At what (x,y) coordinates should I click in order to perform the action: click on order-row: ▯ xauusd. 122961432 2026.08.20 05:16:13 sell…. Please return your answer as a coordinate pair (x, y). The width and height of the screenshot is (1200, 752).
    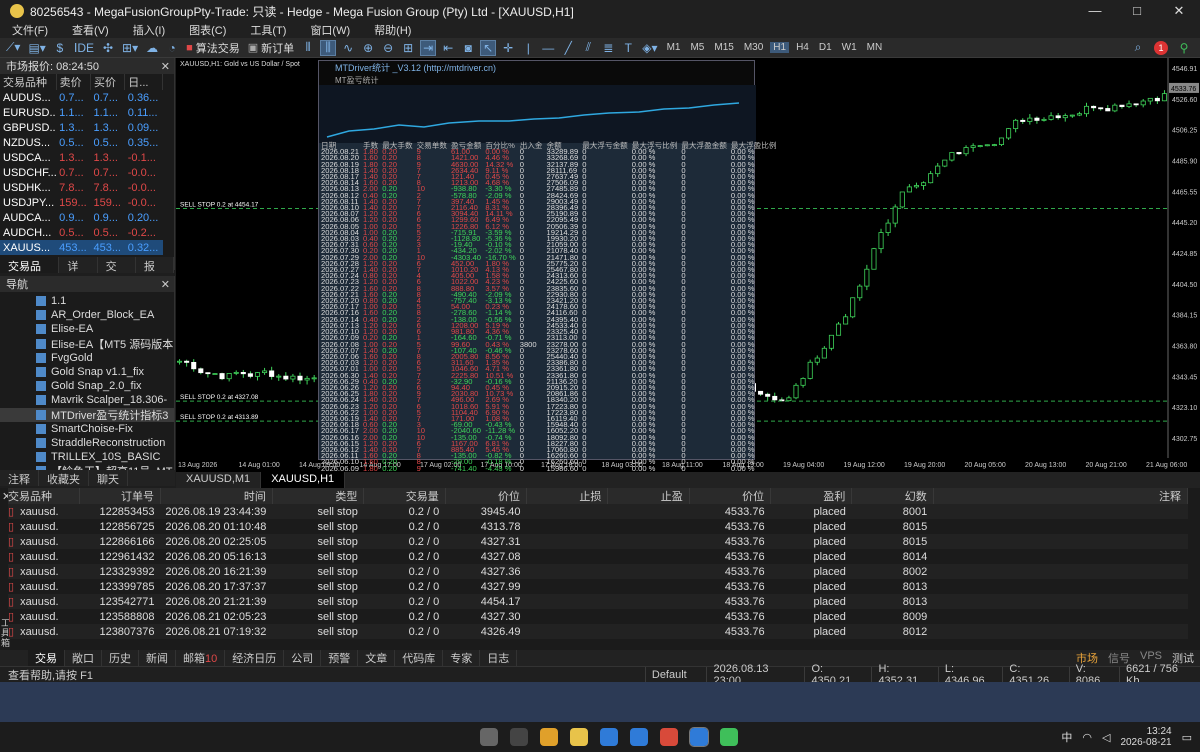
    Looking at the image, I should click on (598, 556).